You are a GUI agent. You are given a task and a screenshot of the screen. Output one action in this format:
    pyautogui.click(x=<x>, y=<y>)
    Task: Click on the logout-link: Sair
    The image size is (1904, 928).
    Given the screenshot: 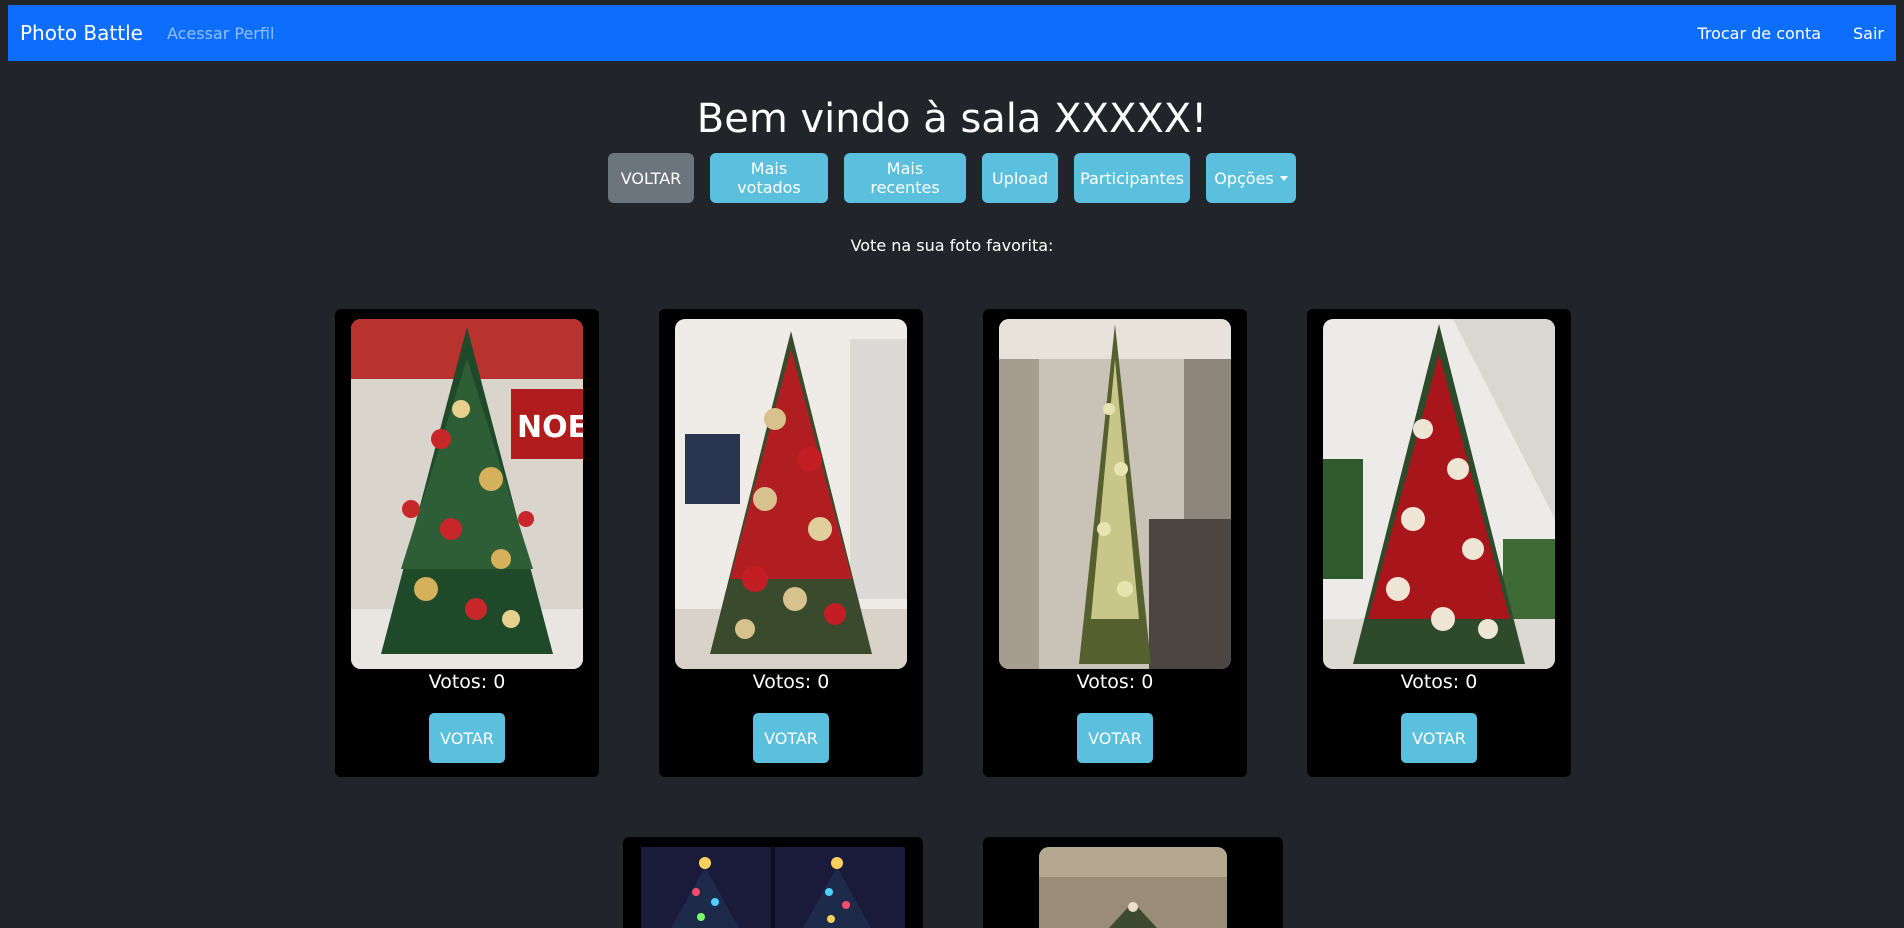 What is the action you would take?
    pyautogui.click(x=1868, y=33)
    